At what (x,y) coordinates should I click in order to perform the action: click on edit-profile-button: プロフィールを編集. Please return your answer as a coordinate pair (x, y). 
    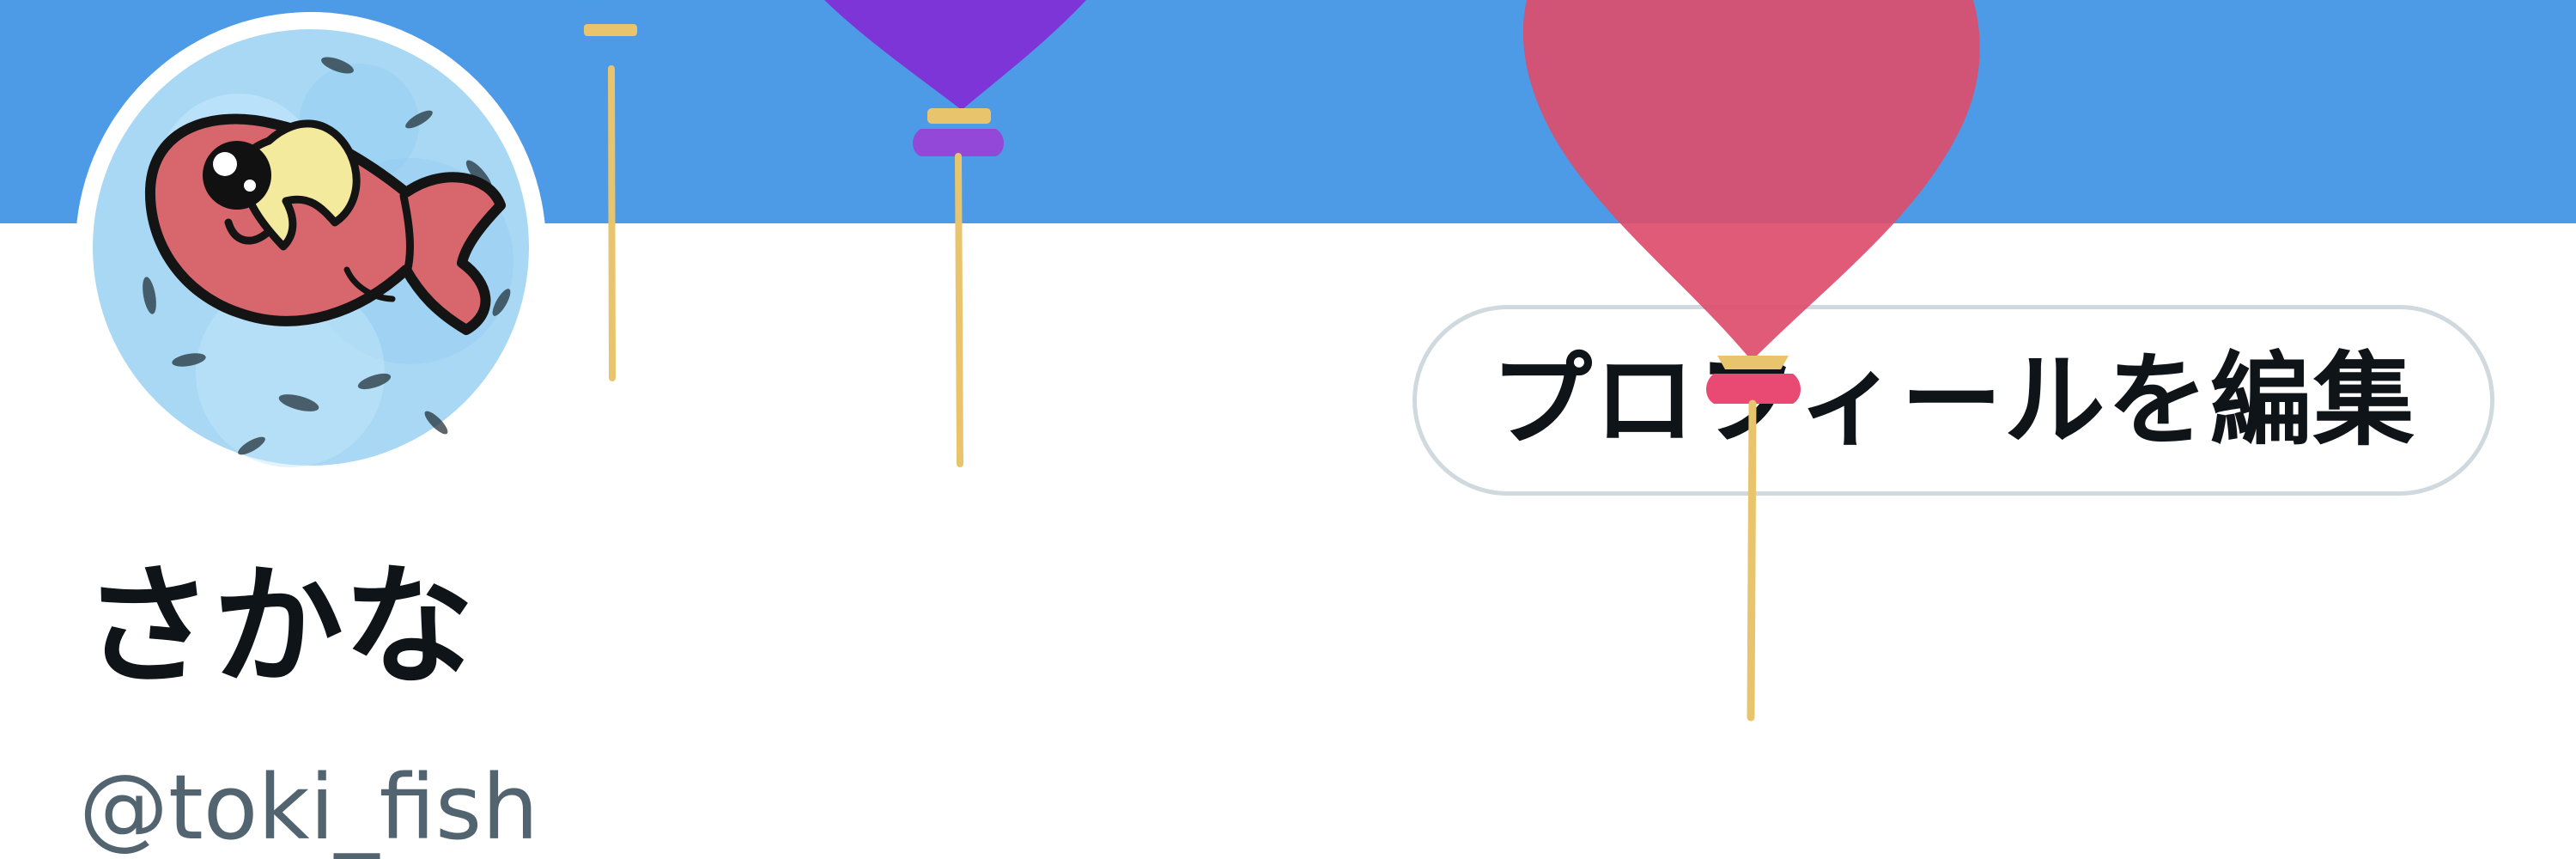
    Looking at the image, I should click on (1953, 401).